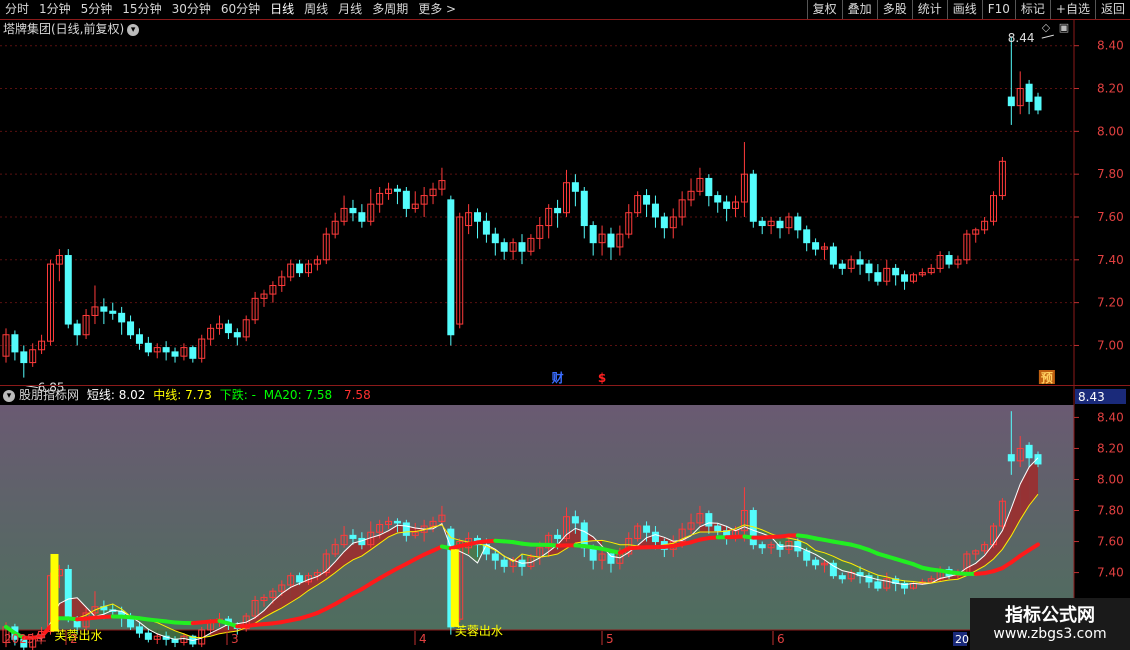 The image size is (1130, 650). I want to click on high-price-label: 8.44, so click(1021, 38).